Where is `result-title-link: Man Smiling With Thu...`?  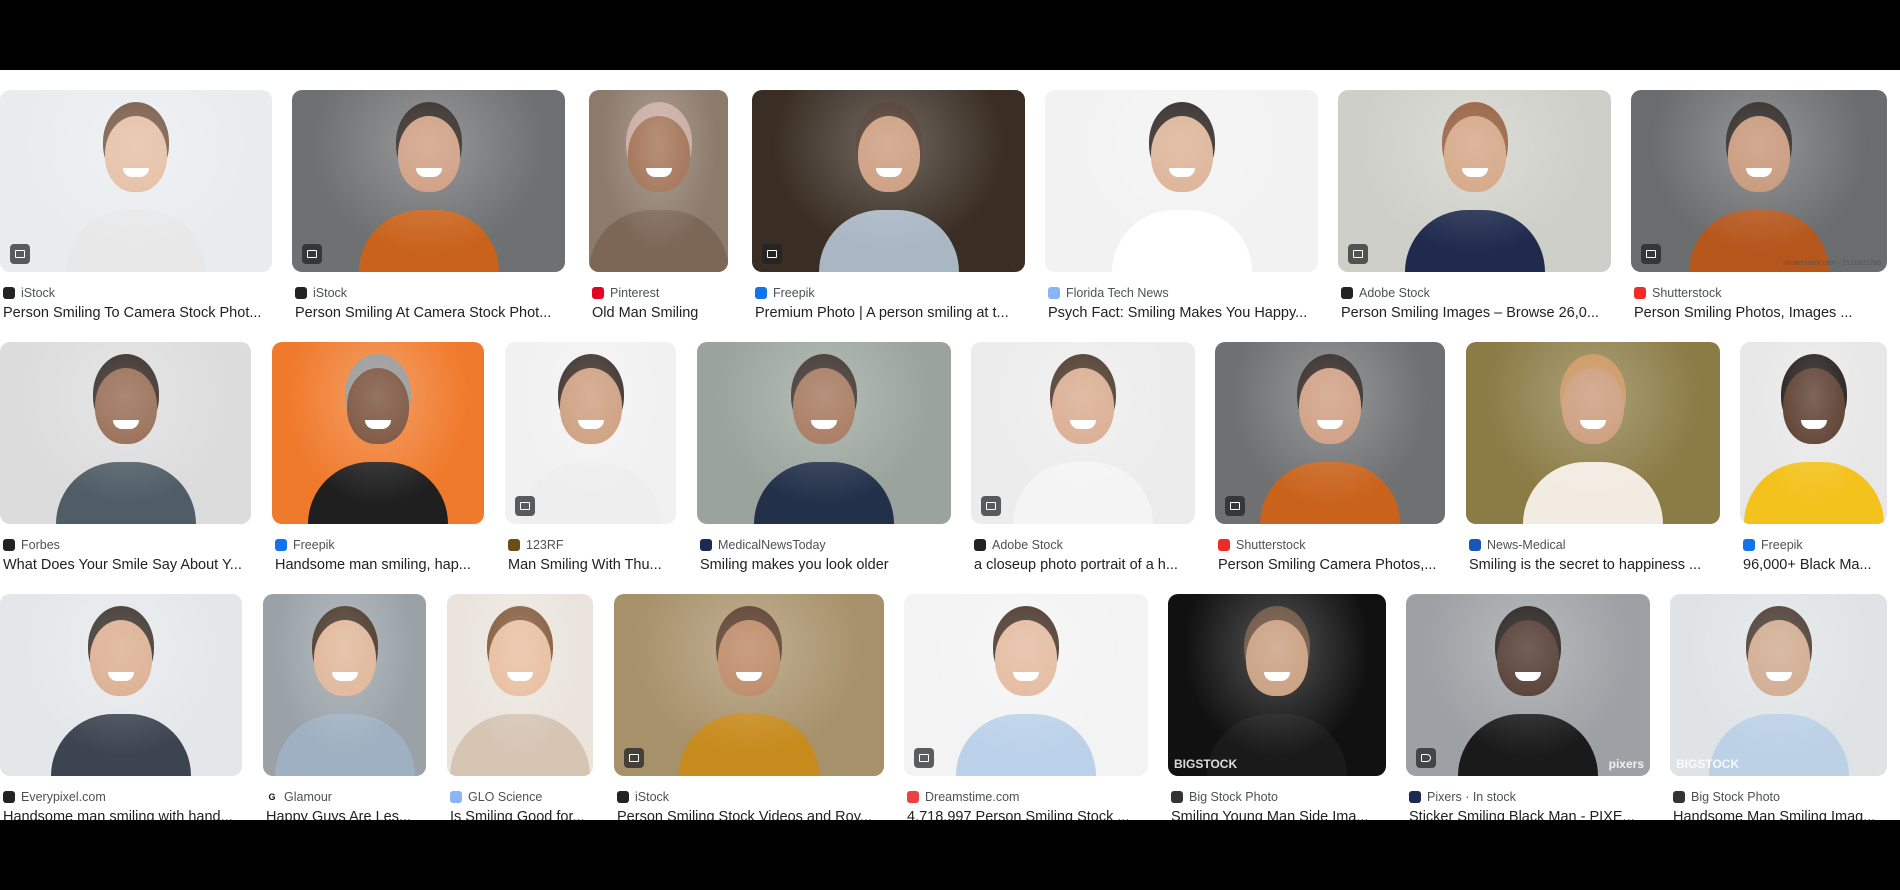
result-title-link: Man Smiling With Thu... is located at coordinates (592, 565).